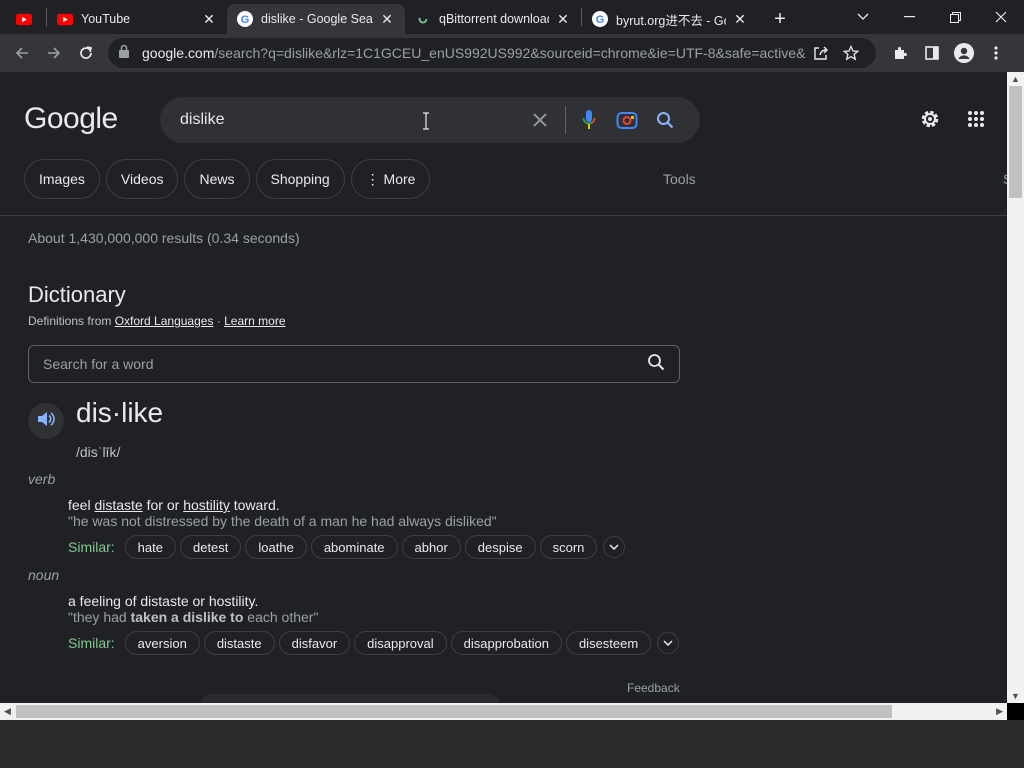  I want to click on search-box: dislike, so click(430, 120).